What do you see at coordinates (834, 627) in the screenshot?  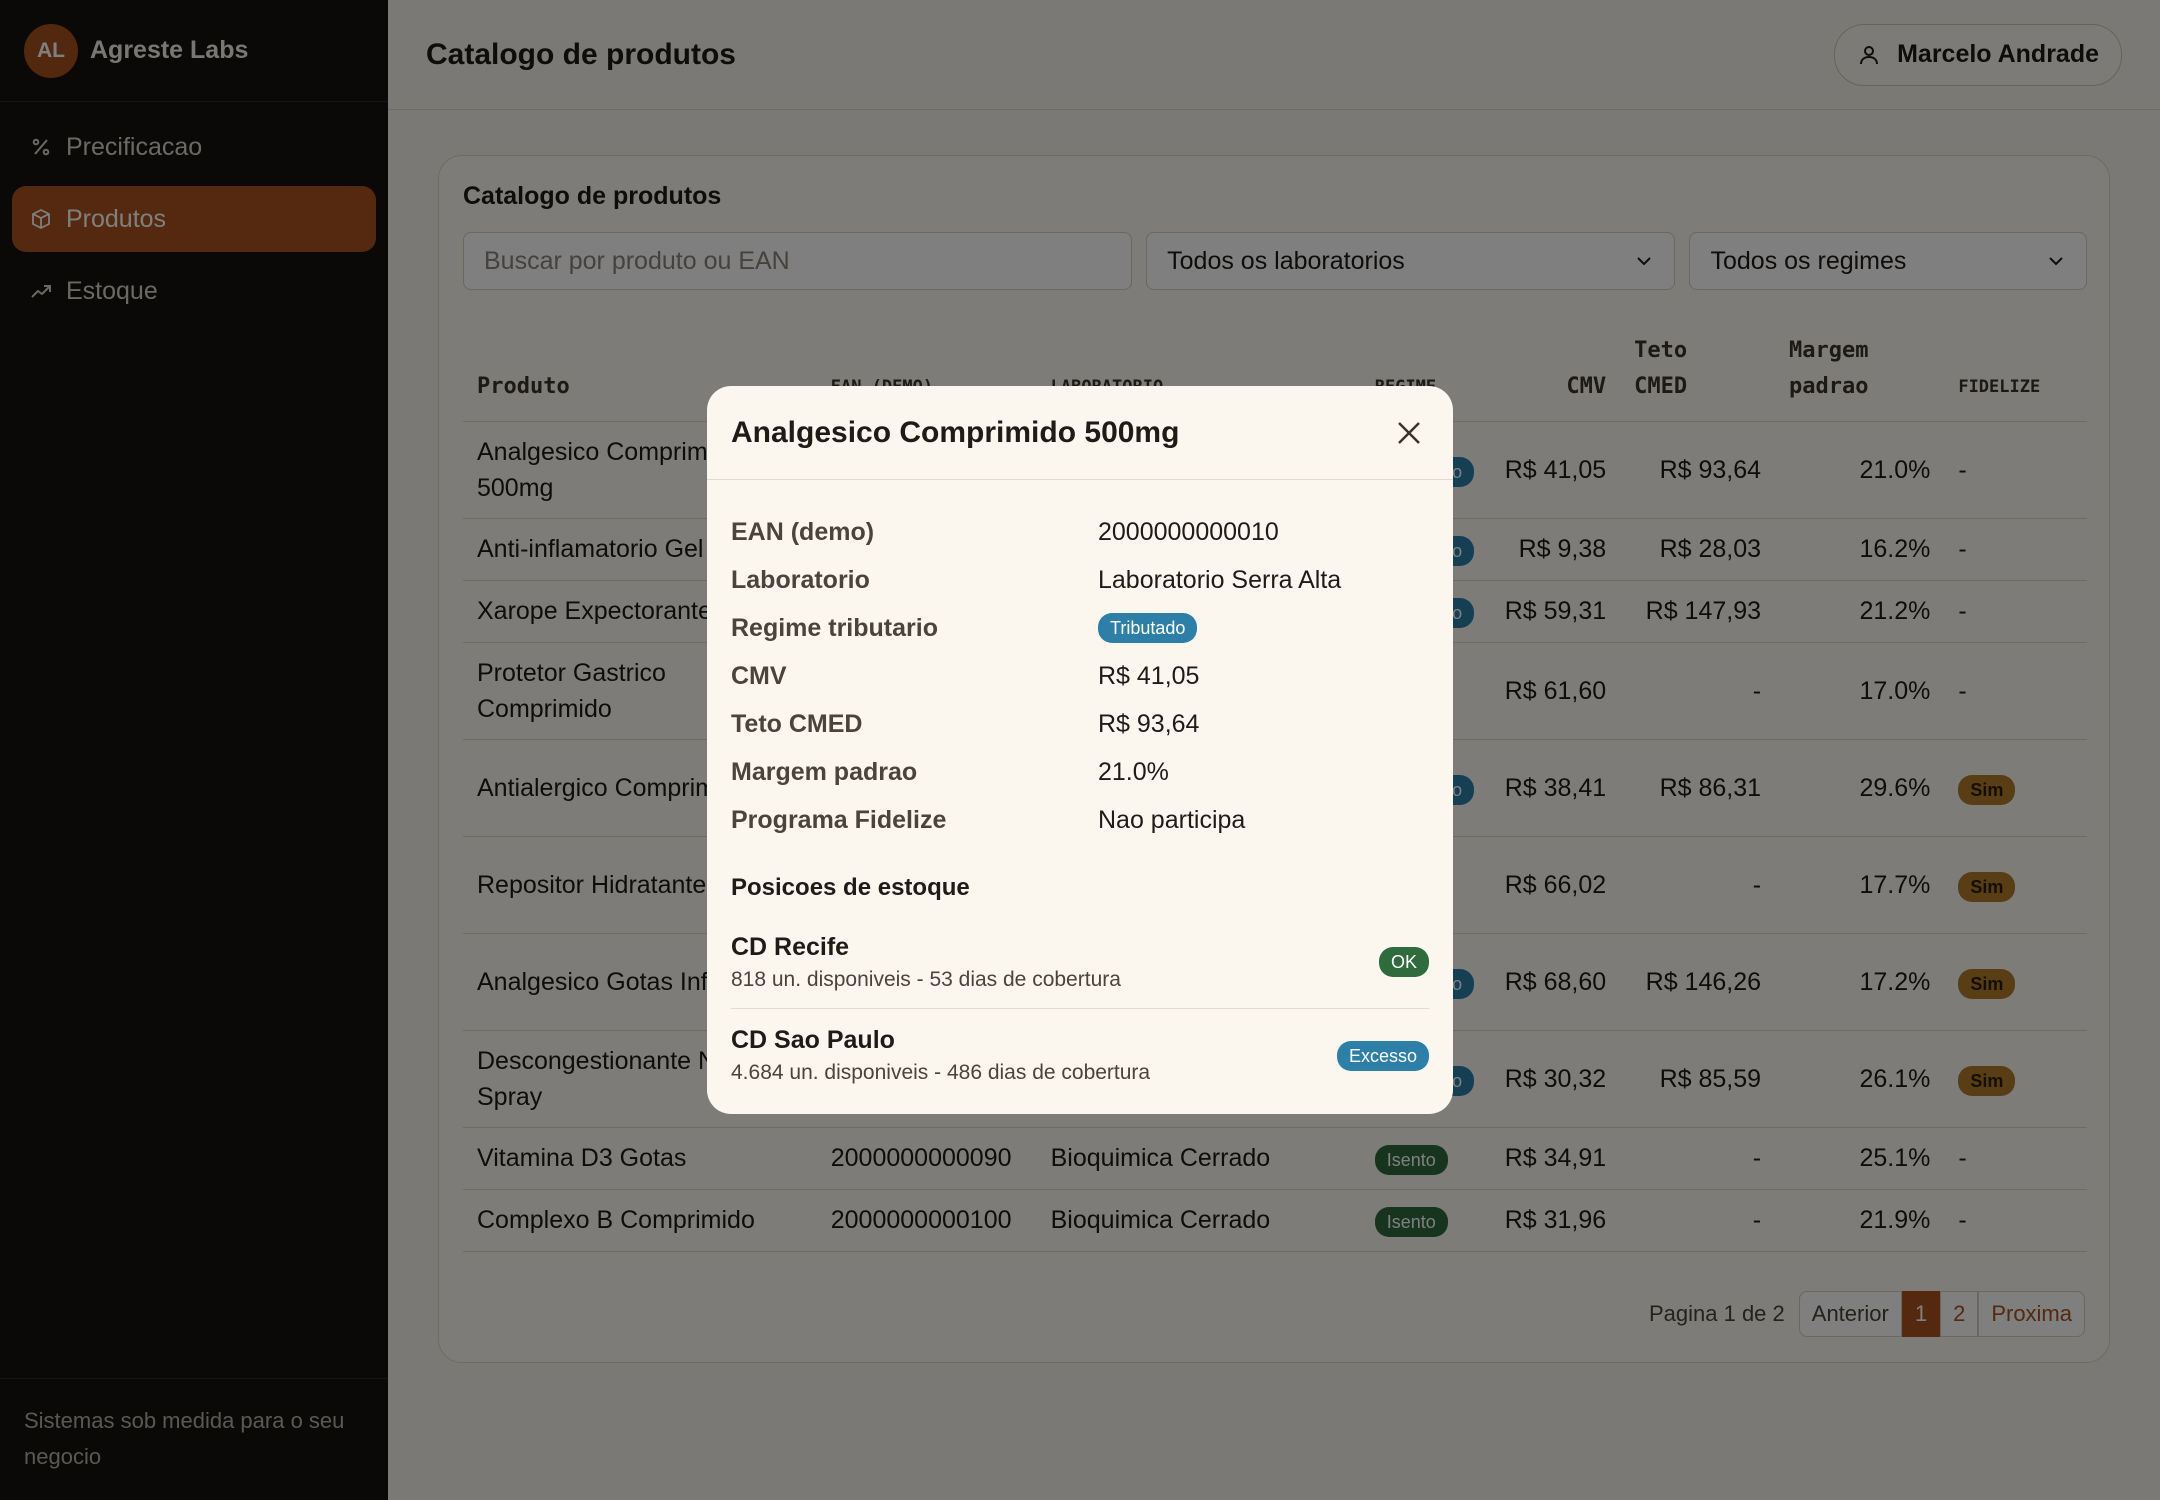 I see `detail-label: Regime tributario` at bounding box center [834, 627].